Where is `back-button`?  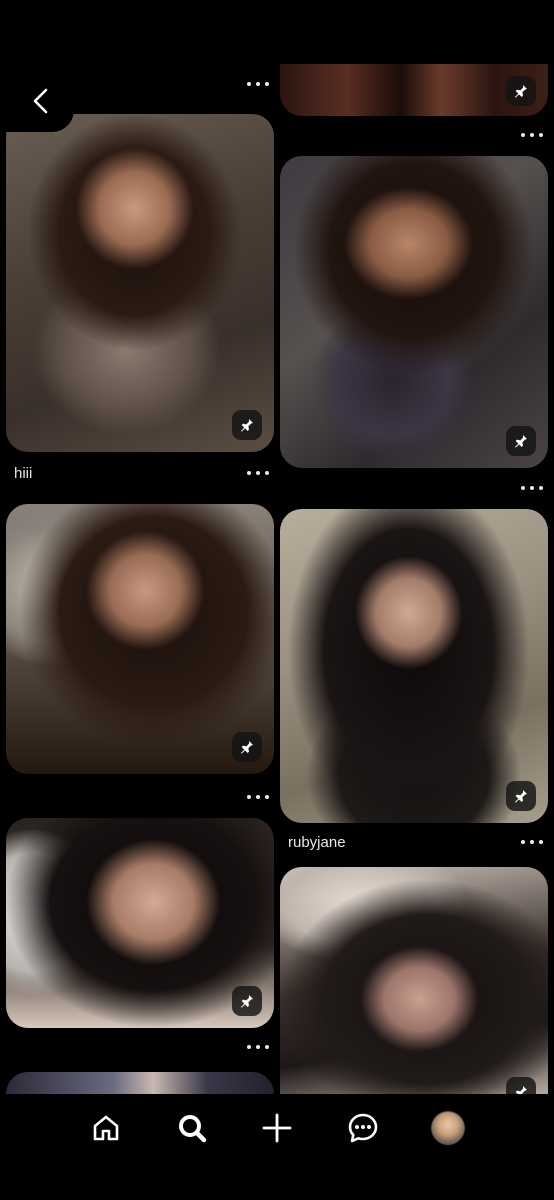
back-button is located at coordinates (41, 101).